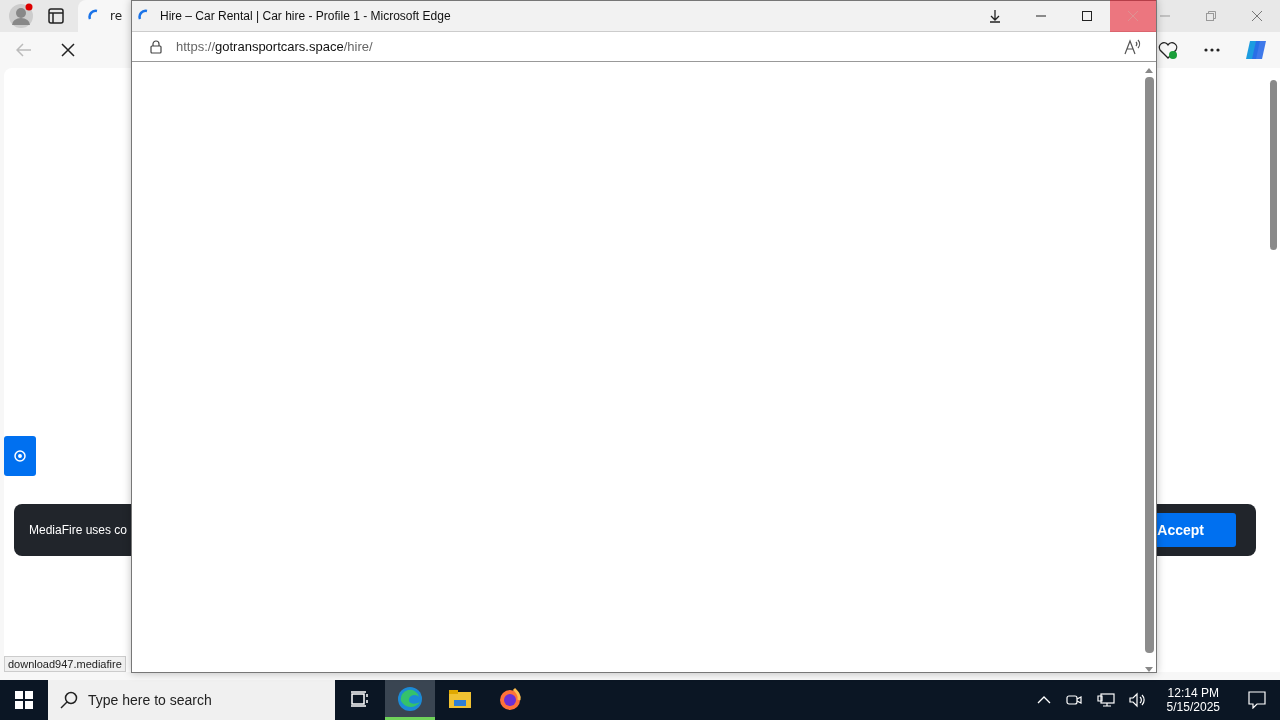  What do you see at coordinates (1193, 707) in the screenshot?
I see `clock-date: 5/15/2025` at bounding box center [1193, 707].